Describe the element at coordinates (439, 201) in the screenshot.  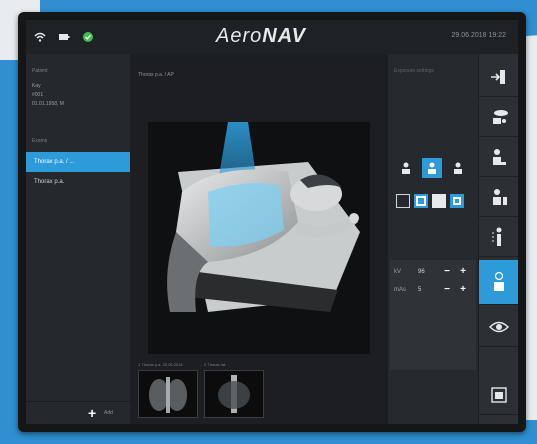
I see `collimation-full-button` at that location.